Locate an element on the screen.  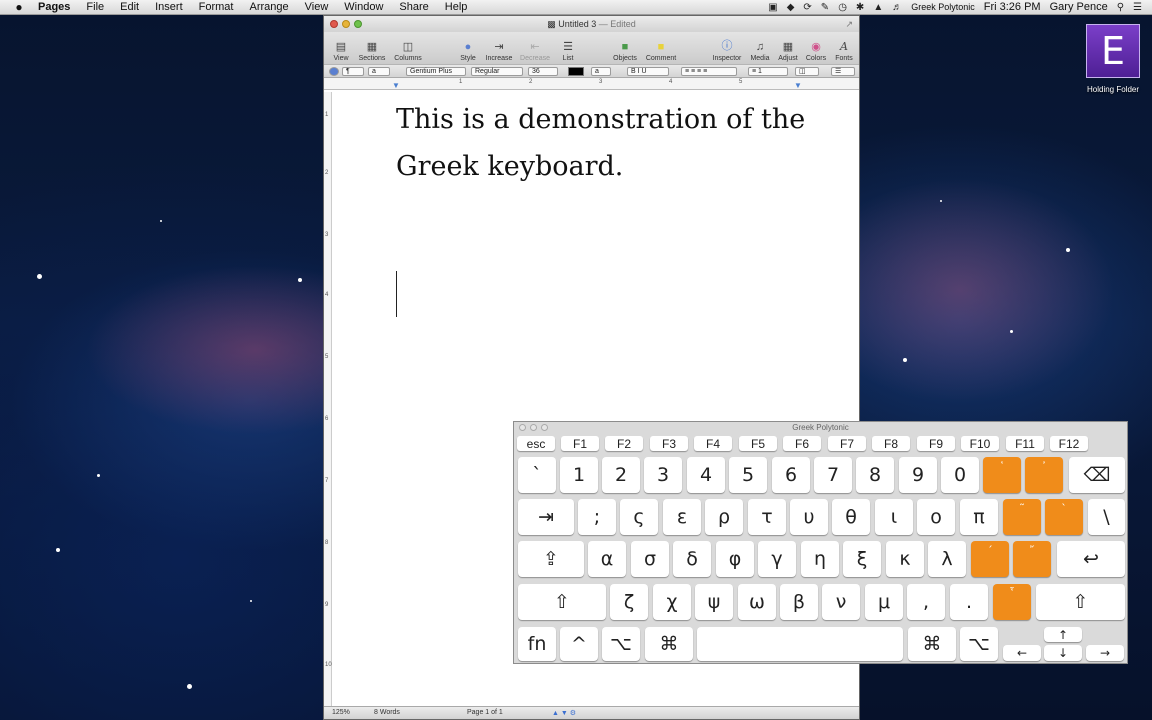
key-gamma: γ is located at coordinates (777, 559).